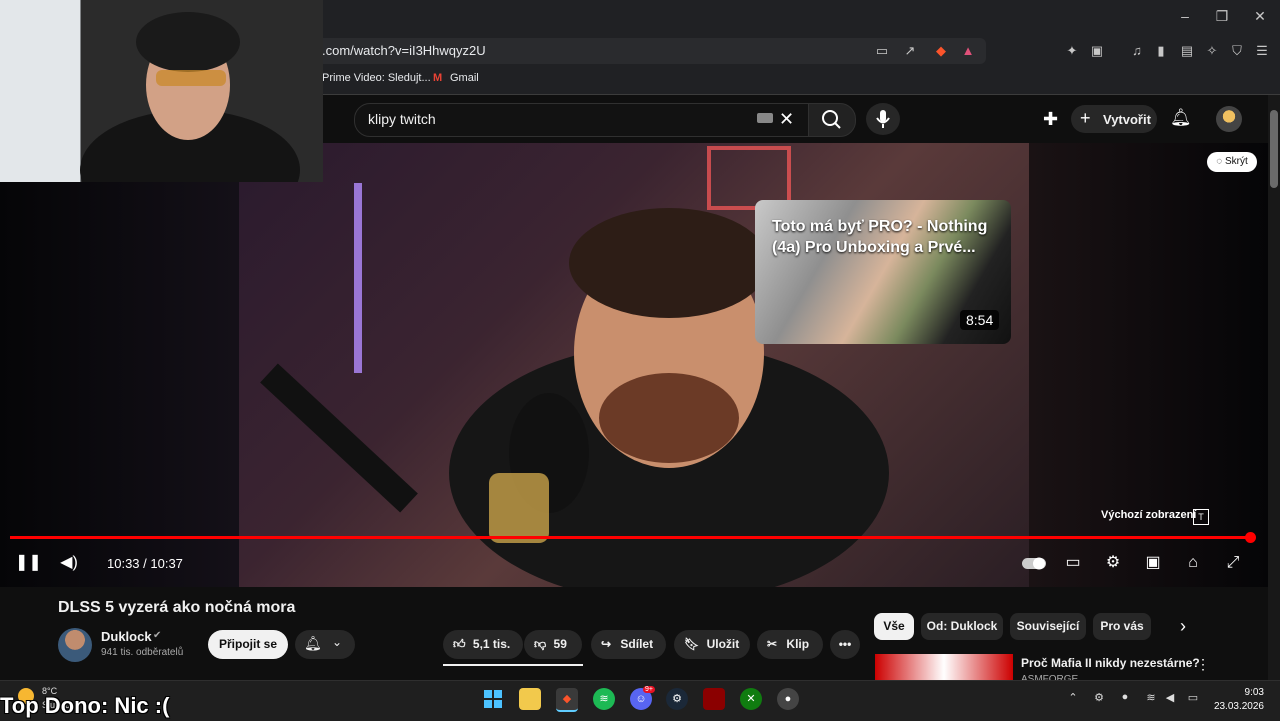  I want to click on steam-tray-icon: ⚙, so click(1099, 697).